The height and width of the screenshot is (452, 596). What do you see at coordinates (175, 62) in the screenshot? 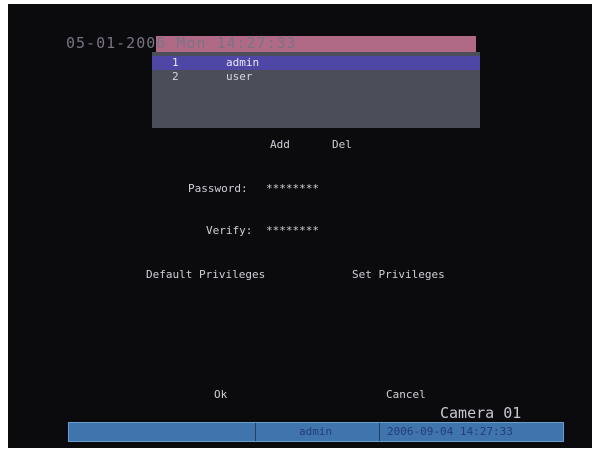
I see `user-index: 1` at bounding box center [175, 62].